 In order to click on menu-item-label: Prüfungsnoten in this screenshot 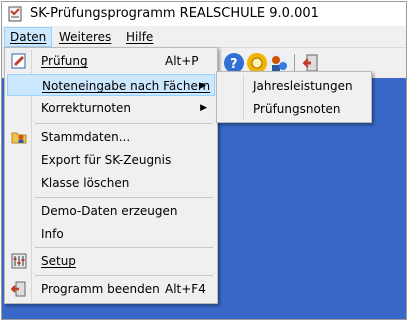, I will do `click(297, 109)`.